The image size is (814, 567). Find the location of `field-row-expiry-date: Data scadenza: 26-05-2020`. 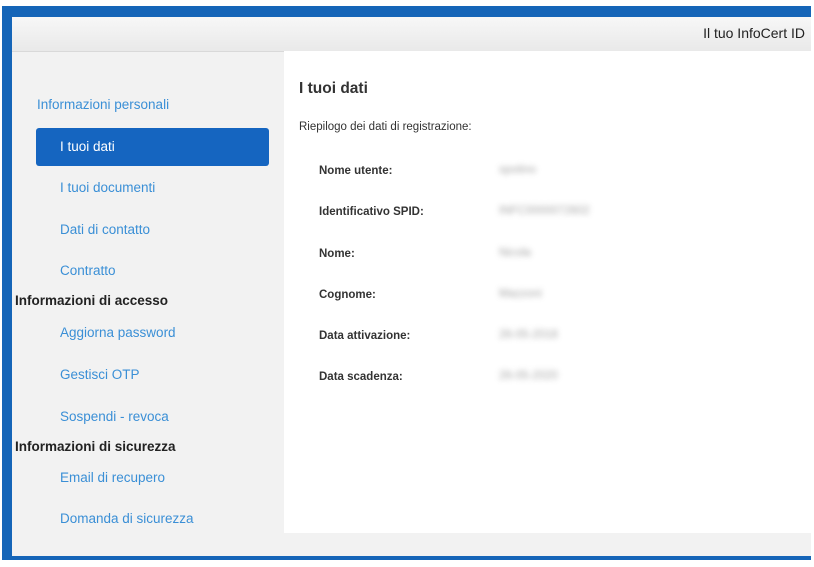

field-row-expiry-date: Data scadenza: 26-05-2020 is located at coordinates (559, 380).